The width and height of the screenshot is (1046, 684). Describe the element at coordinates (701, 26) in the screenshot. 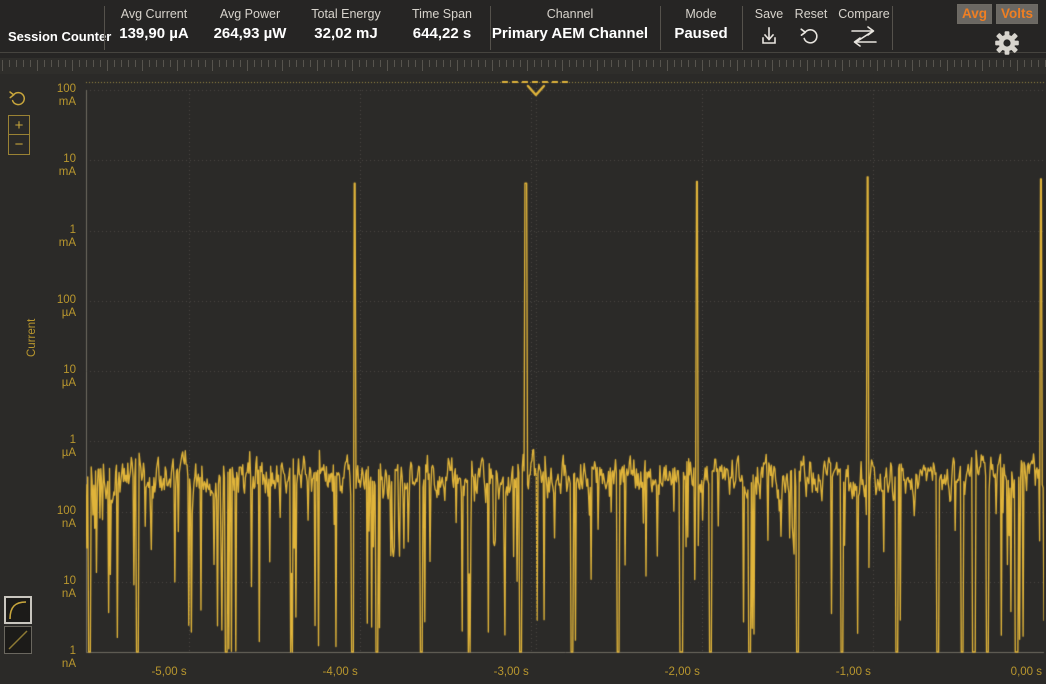

I see `mode-indicator: Mode Paused` at that location.